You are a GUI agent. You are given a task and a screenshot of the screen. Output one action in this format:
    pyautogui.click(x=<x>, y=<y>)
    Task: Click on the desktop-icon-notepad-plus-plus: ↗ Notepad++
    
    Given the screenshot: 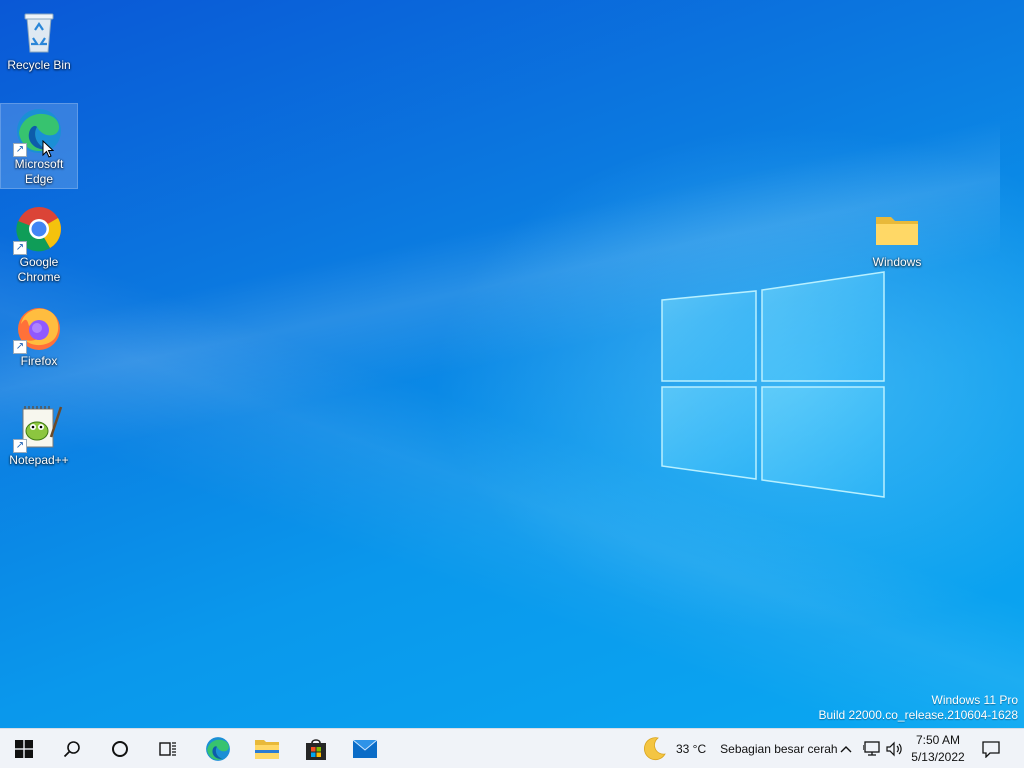 What is the action you would take?
    pyautogui.click(x=39, y=435)
    